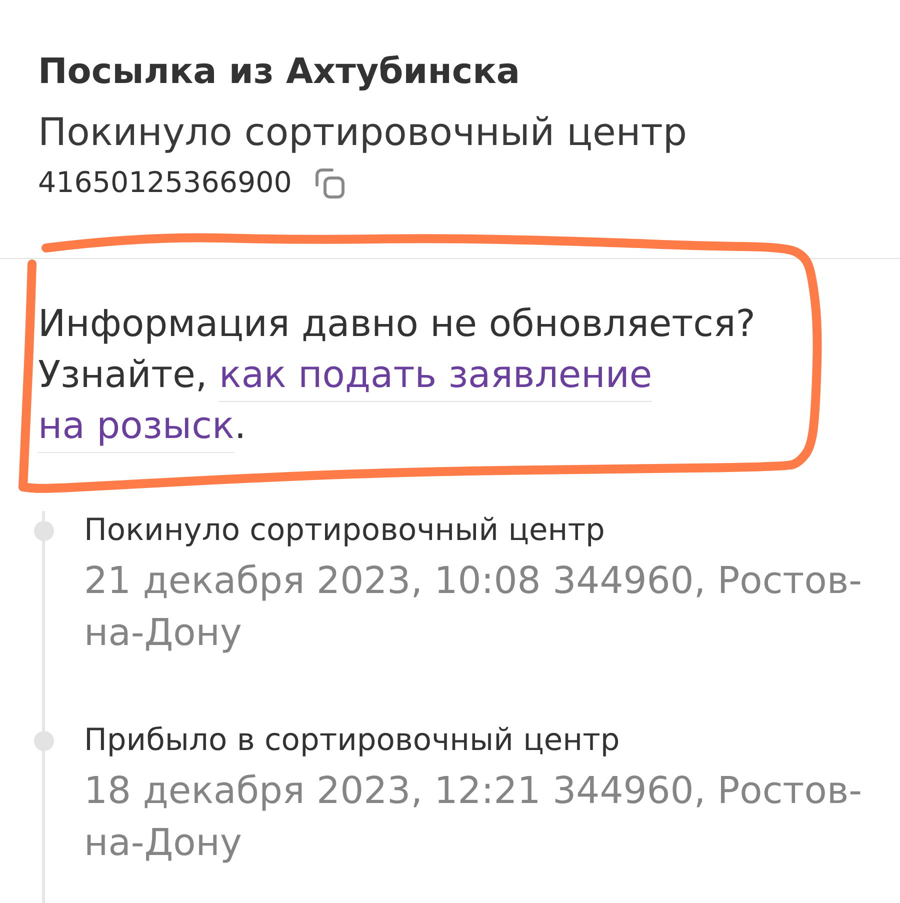 This screenshot has width=900, height=903. What do you see at coordinates (474, 607) in the screenshot?
I see `event-details: 21 декабря 2023, 10:08 344960, Ростов-на-Дону` at bounding box center [474, 607].